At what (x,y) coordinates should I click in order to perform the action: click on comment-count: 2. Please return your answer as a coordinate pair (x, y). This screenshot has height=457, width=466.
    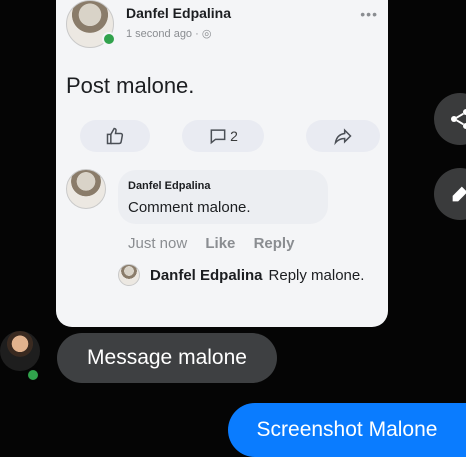
    Looking at the image, I should click on (234, 136).